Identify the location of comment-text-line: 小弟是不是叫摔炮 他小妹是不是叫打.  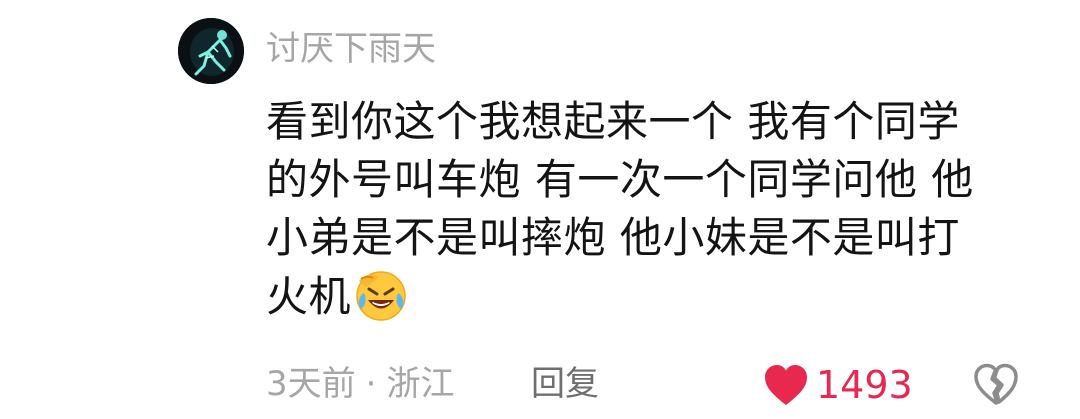
(613, 237).